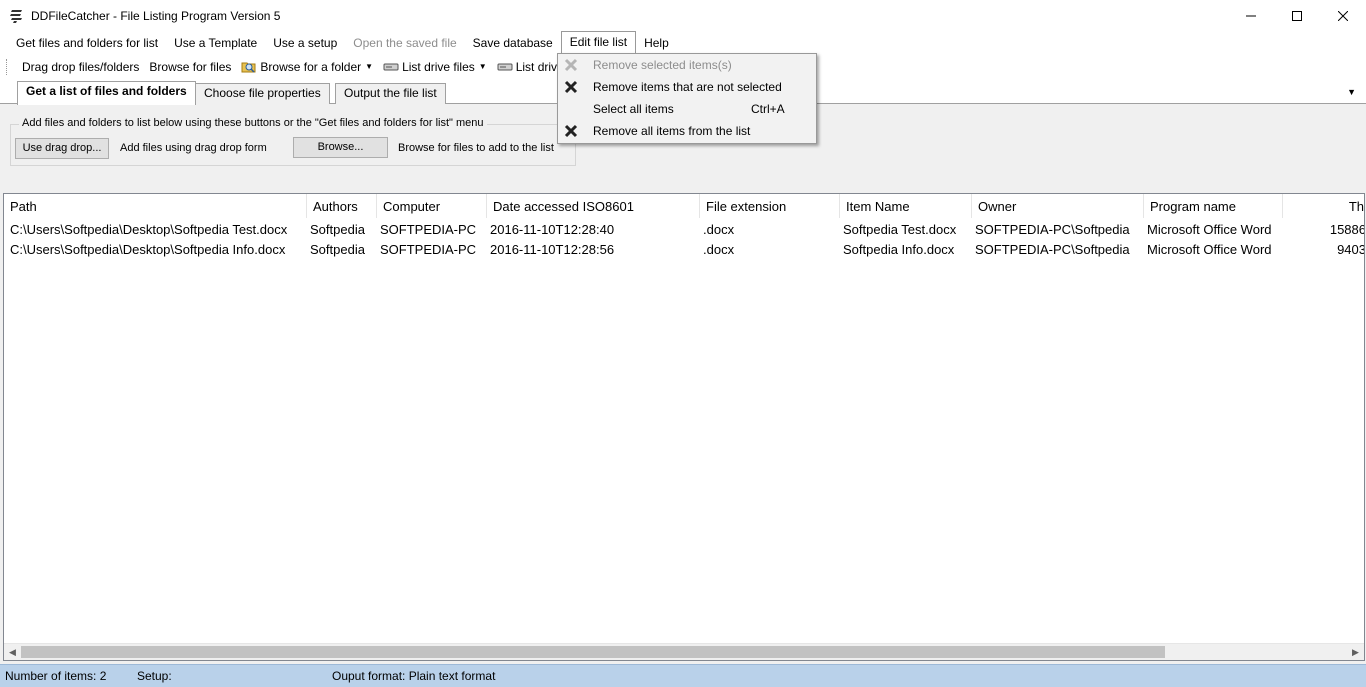 The image size is (1366, 687). I want to click on list-drive-files-button: List drive files ▼, so click(435, 67).